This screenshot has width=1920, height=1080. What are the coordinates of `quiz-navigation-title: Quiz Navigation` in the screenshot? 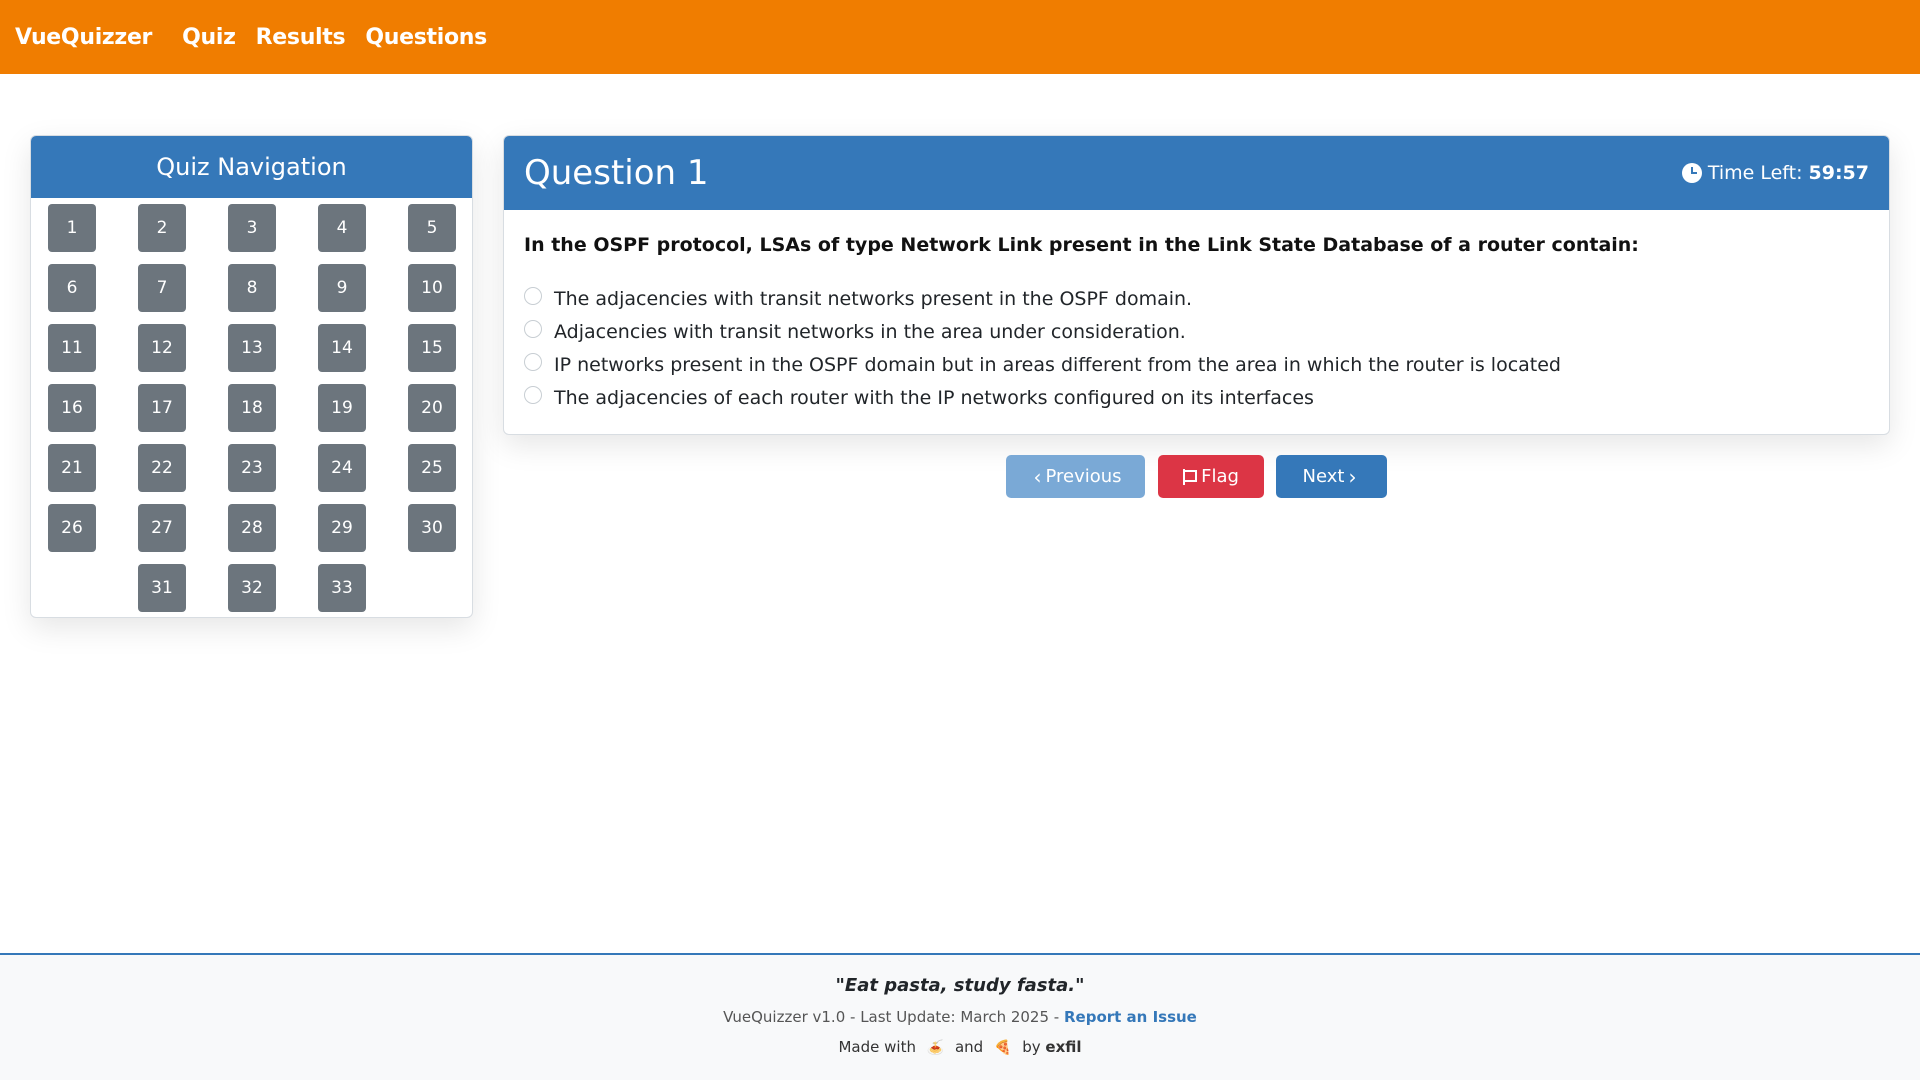 It's located at (251, 167).